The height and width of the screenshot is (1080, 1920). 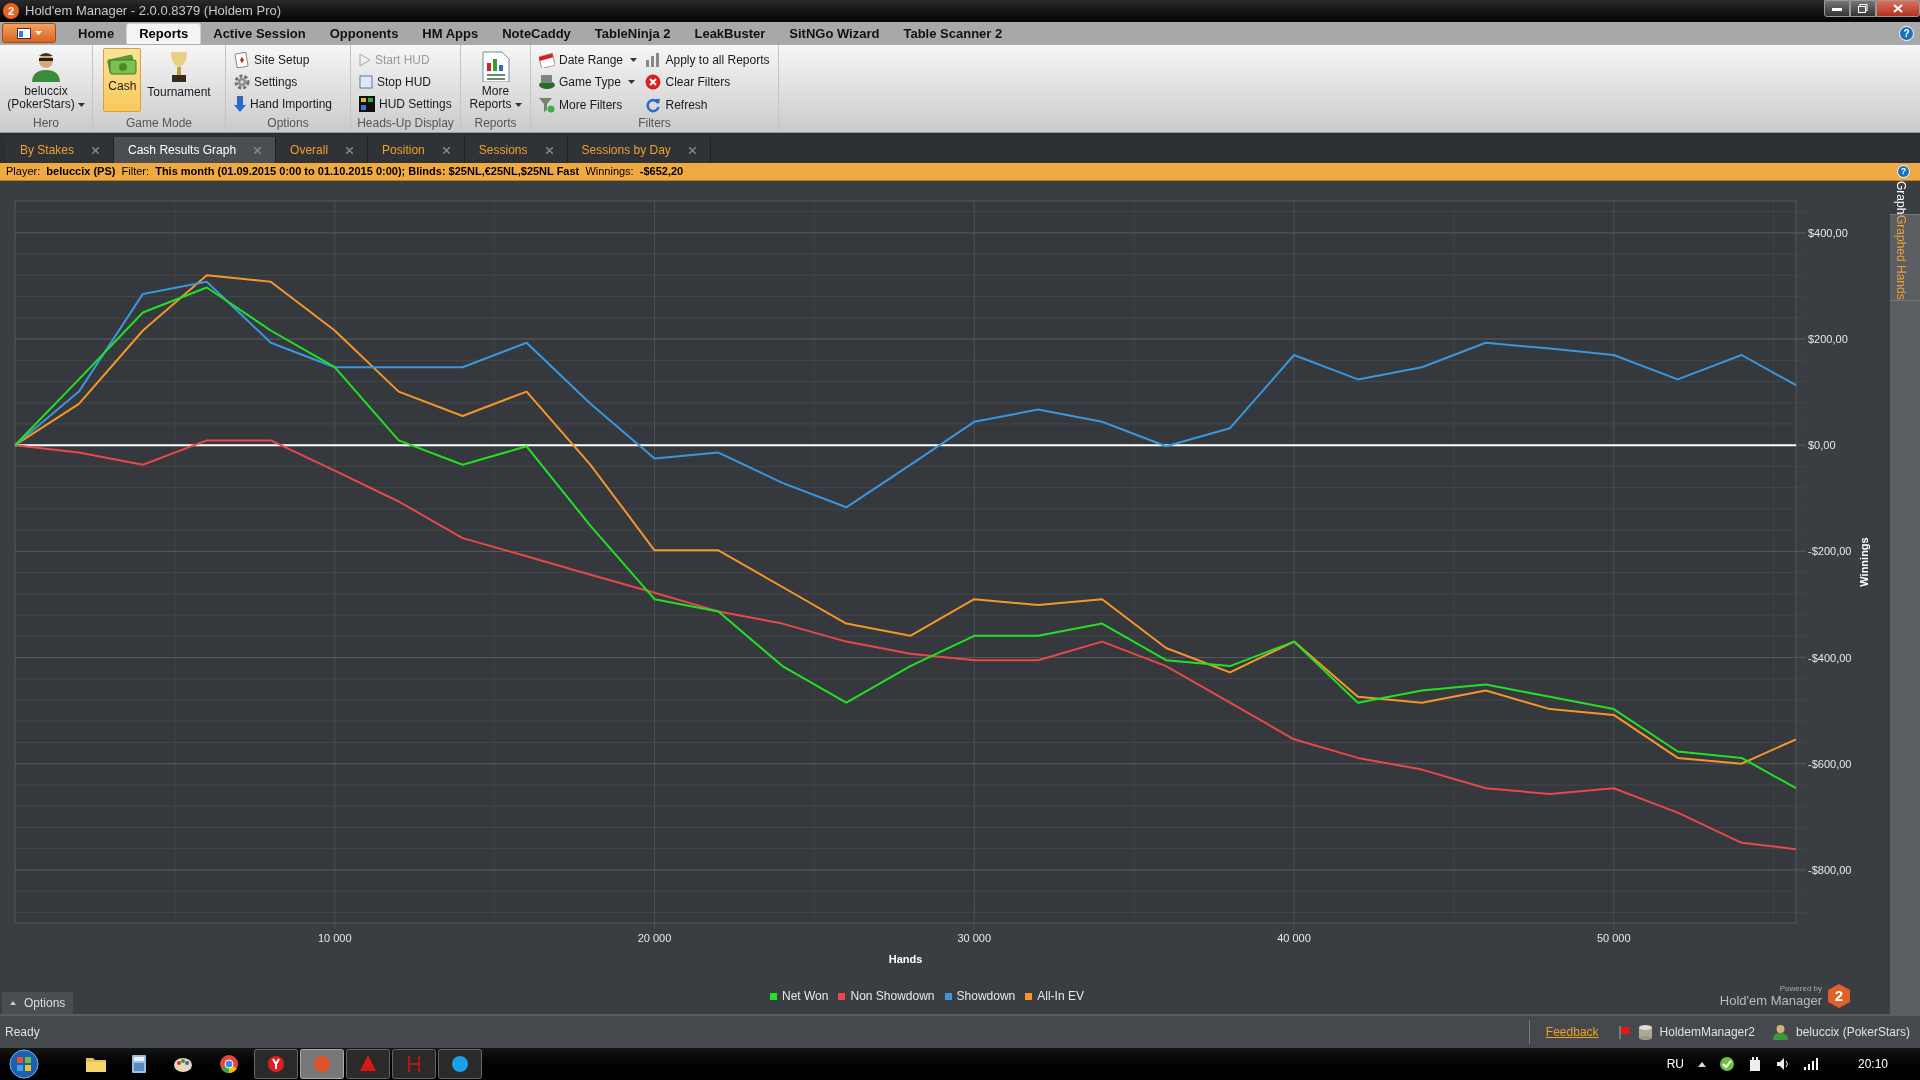 I want to click on ribbon-button: Stop HUD, so click(x=405, y=82).